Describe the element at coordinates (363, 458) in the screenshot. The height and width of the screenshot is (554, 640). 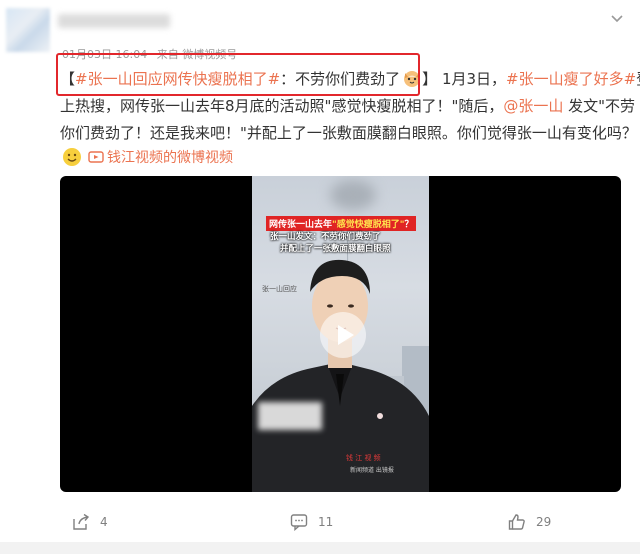
I see `video-watermark: 钱 江 视 频` at that location.